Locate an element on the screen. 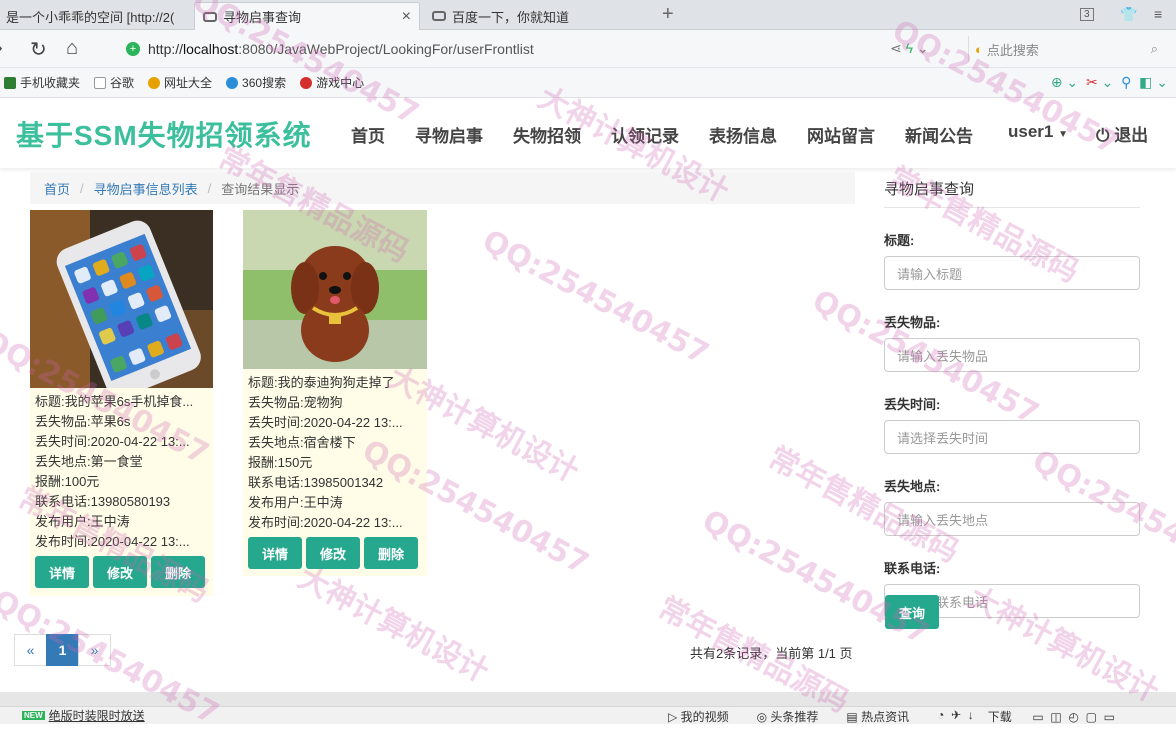 This screenshot has width=1176, height=732. dog-photo is located at coordinates (335, 289).